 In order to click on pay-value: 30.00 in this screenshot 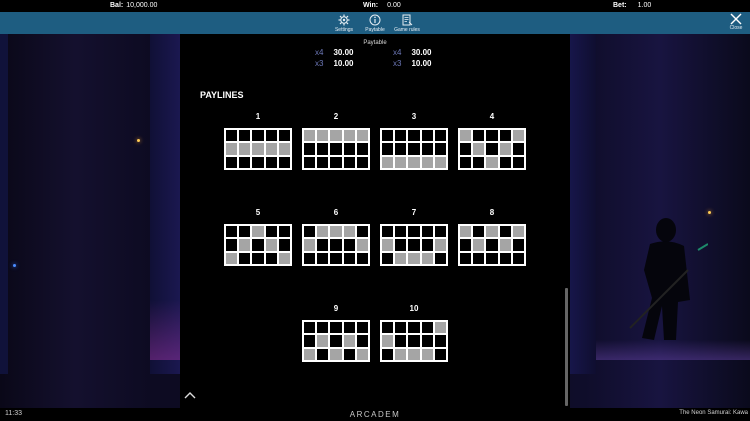, I will do `click(343, 52)`.